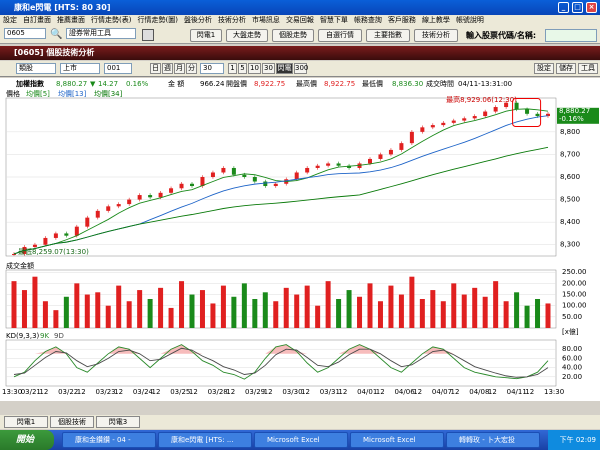  I want to click on taskbar-item: 轉轉玫 - 卜大宏投, so click(493, 440).